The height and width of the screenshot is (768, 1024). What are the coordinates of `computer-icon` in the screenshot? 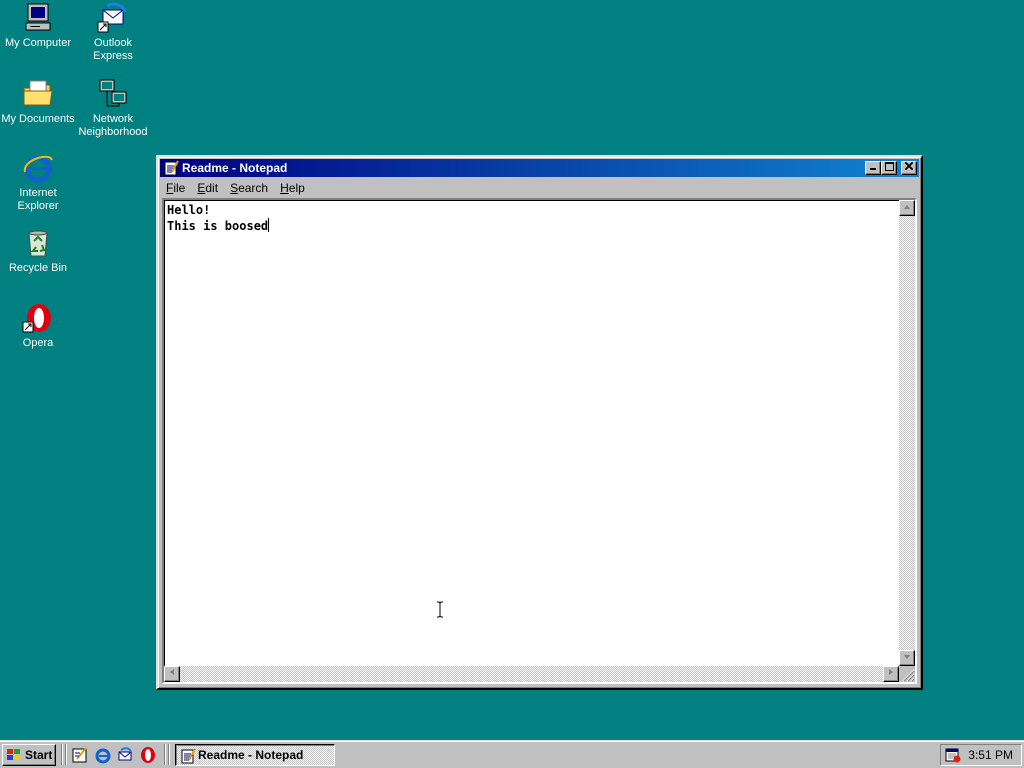 It's located at (38, 17).